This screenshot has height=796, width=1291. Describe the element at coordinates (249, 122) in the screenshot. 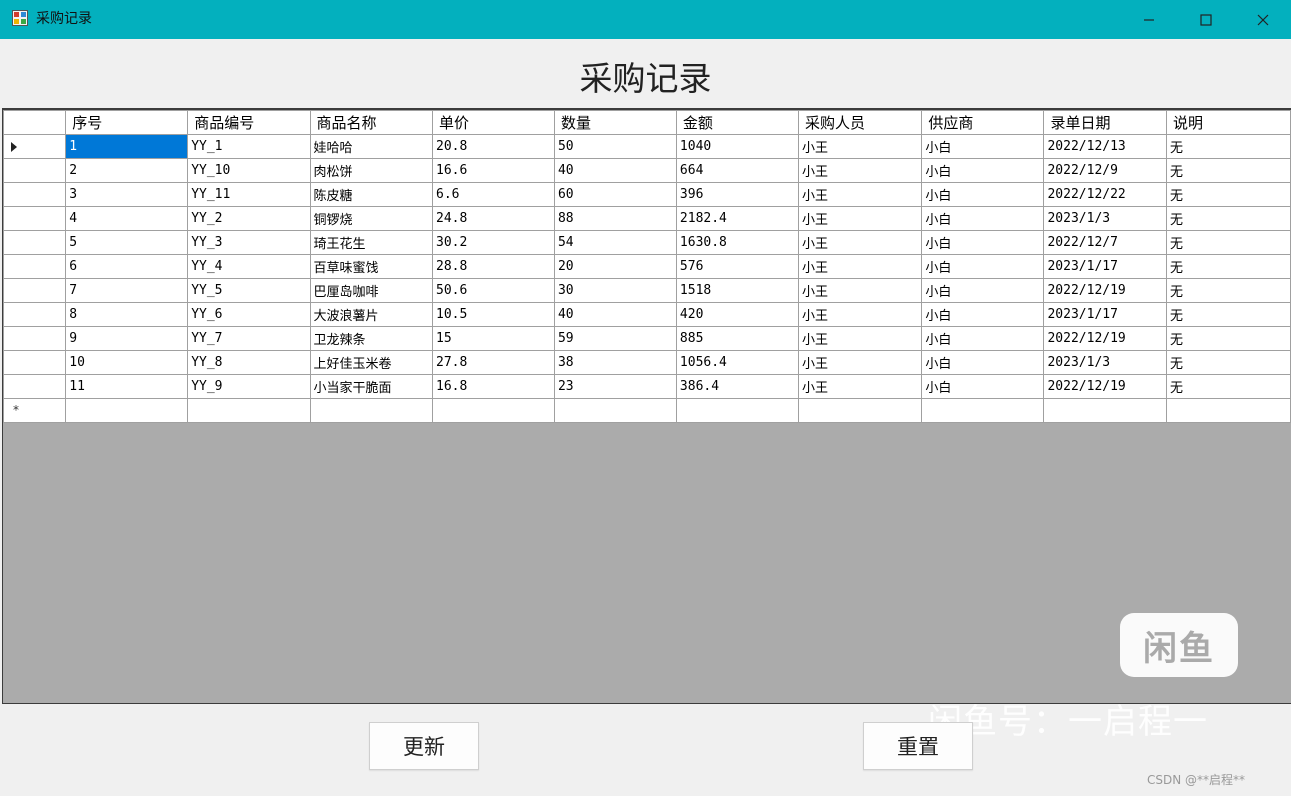

I see `column-header: 商品编号` at that location.